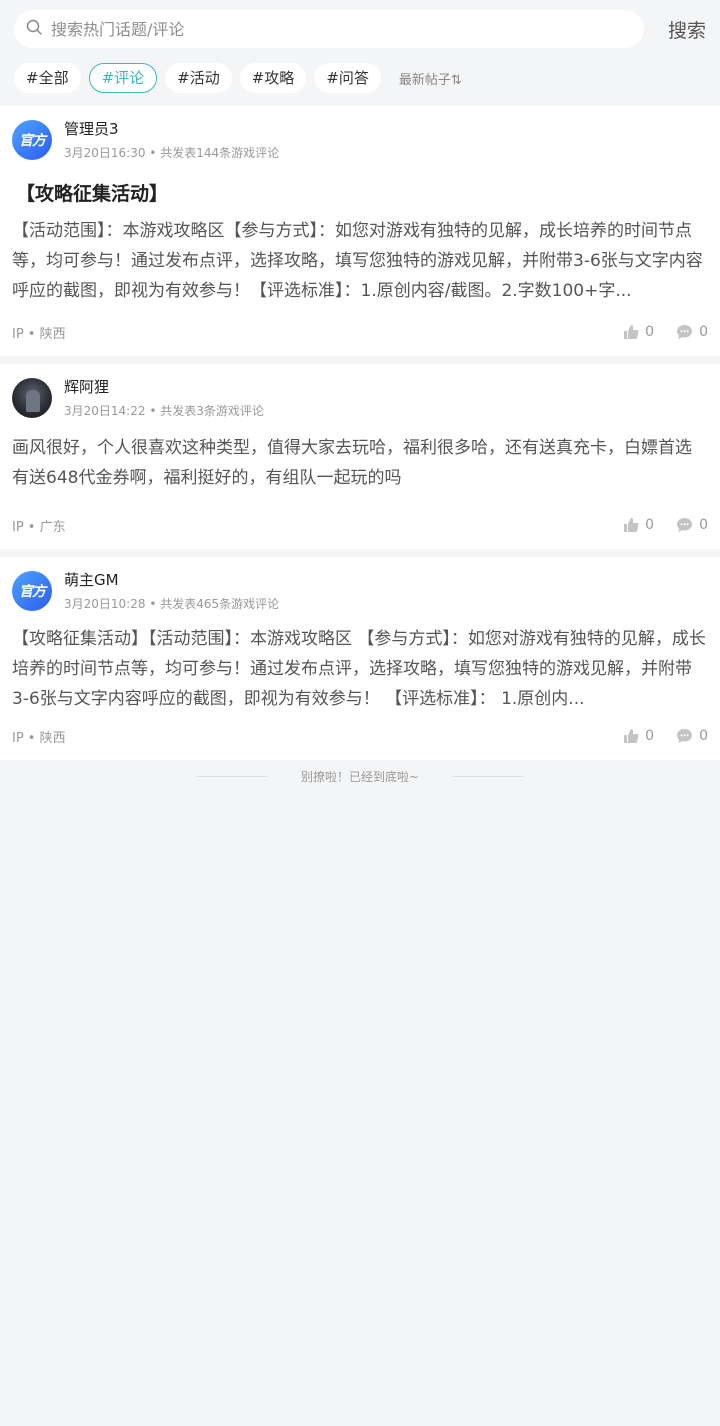 This screenshot has width=720, height=1426. What do you see at coordinates (360, 525) in the screenshot?
I see `post-footer: IP • 广东 0 0` at bounding box center [360, 525].